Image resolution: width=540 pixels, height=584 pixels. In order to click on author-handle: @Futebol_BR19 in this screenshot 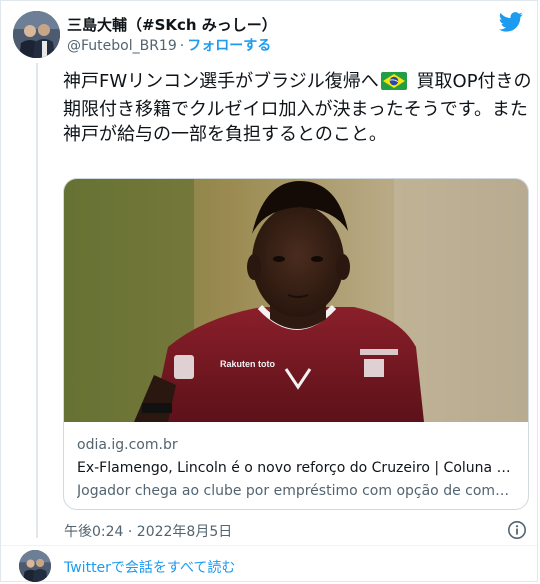, I will do `click(122, 46)`.